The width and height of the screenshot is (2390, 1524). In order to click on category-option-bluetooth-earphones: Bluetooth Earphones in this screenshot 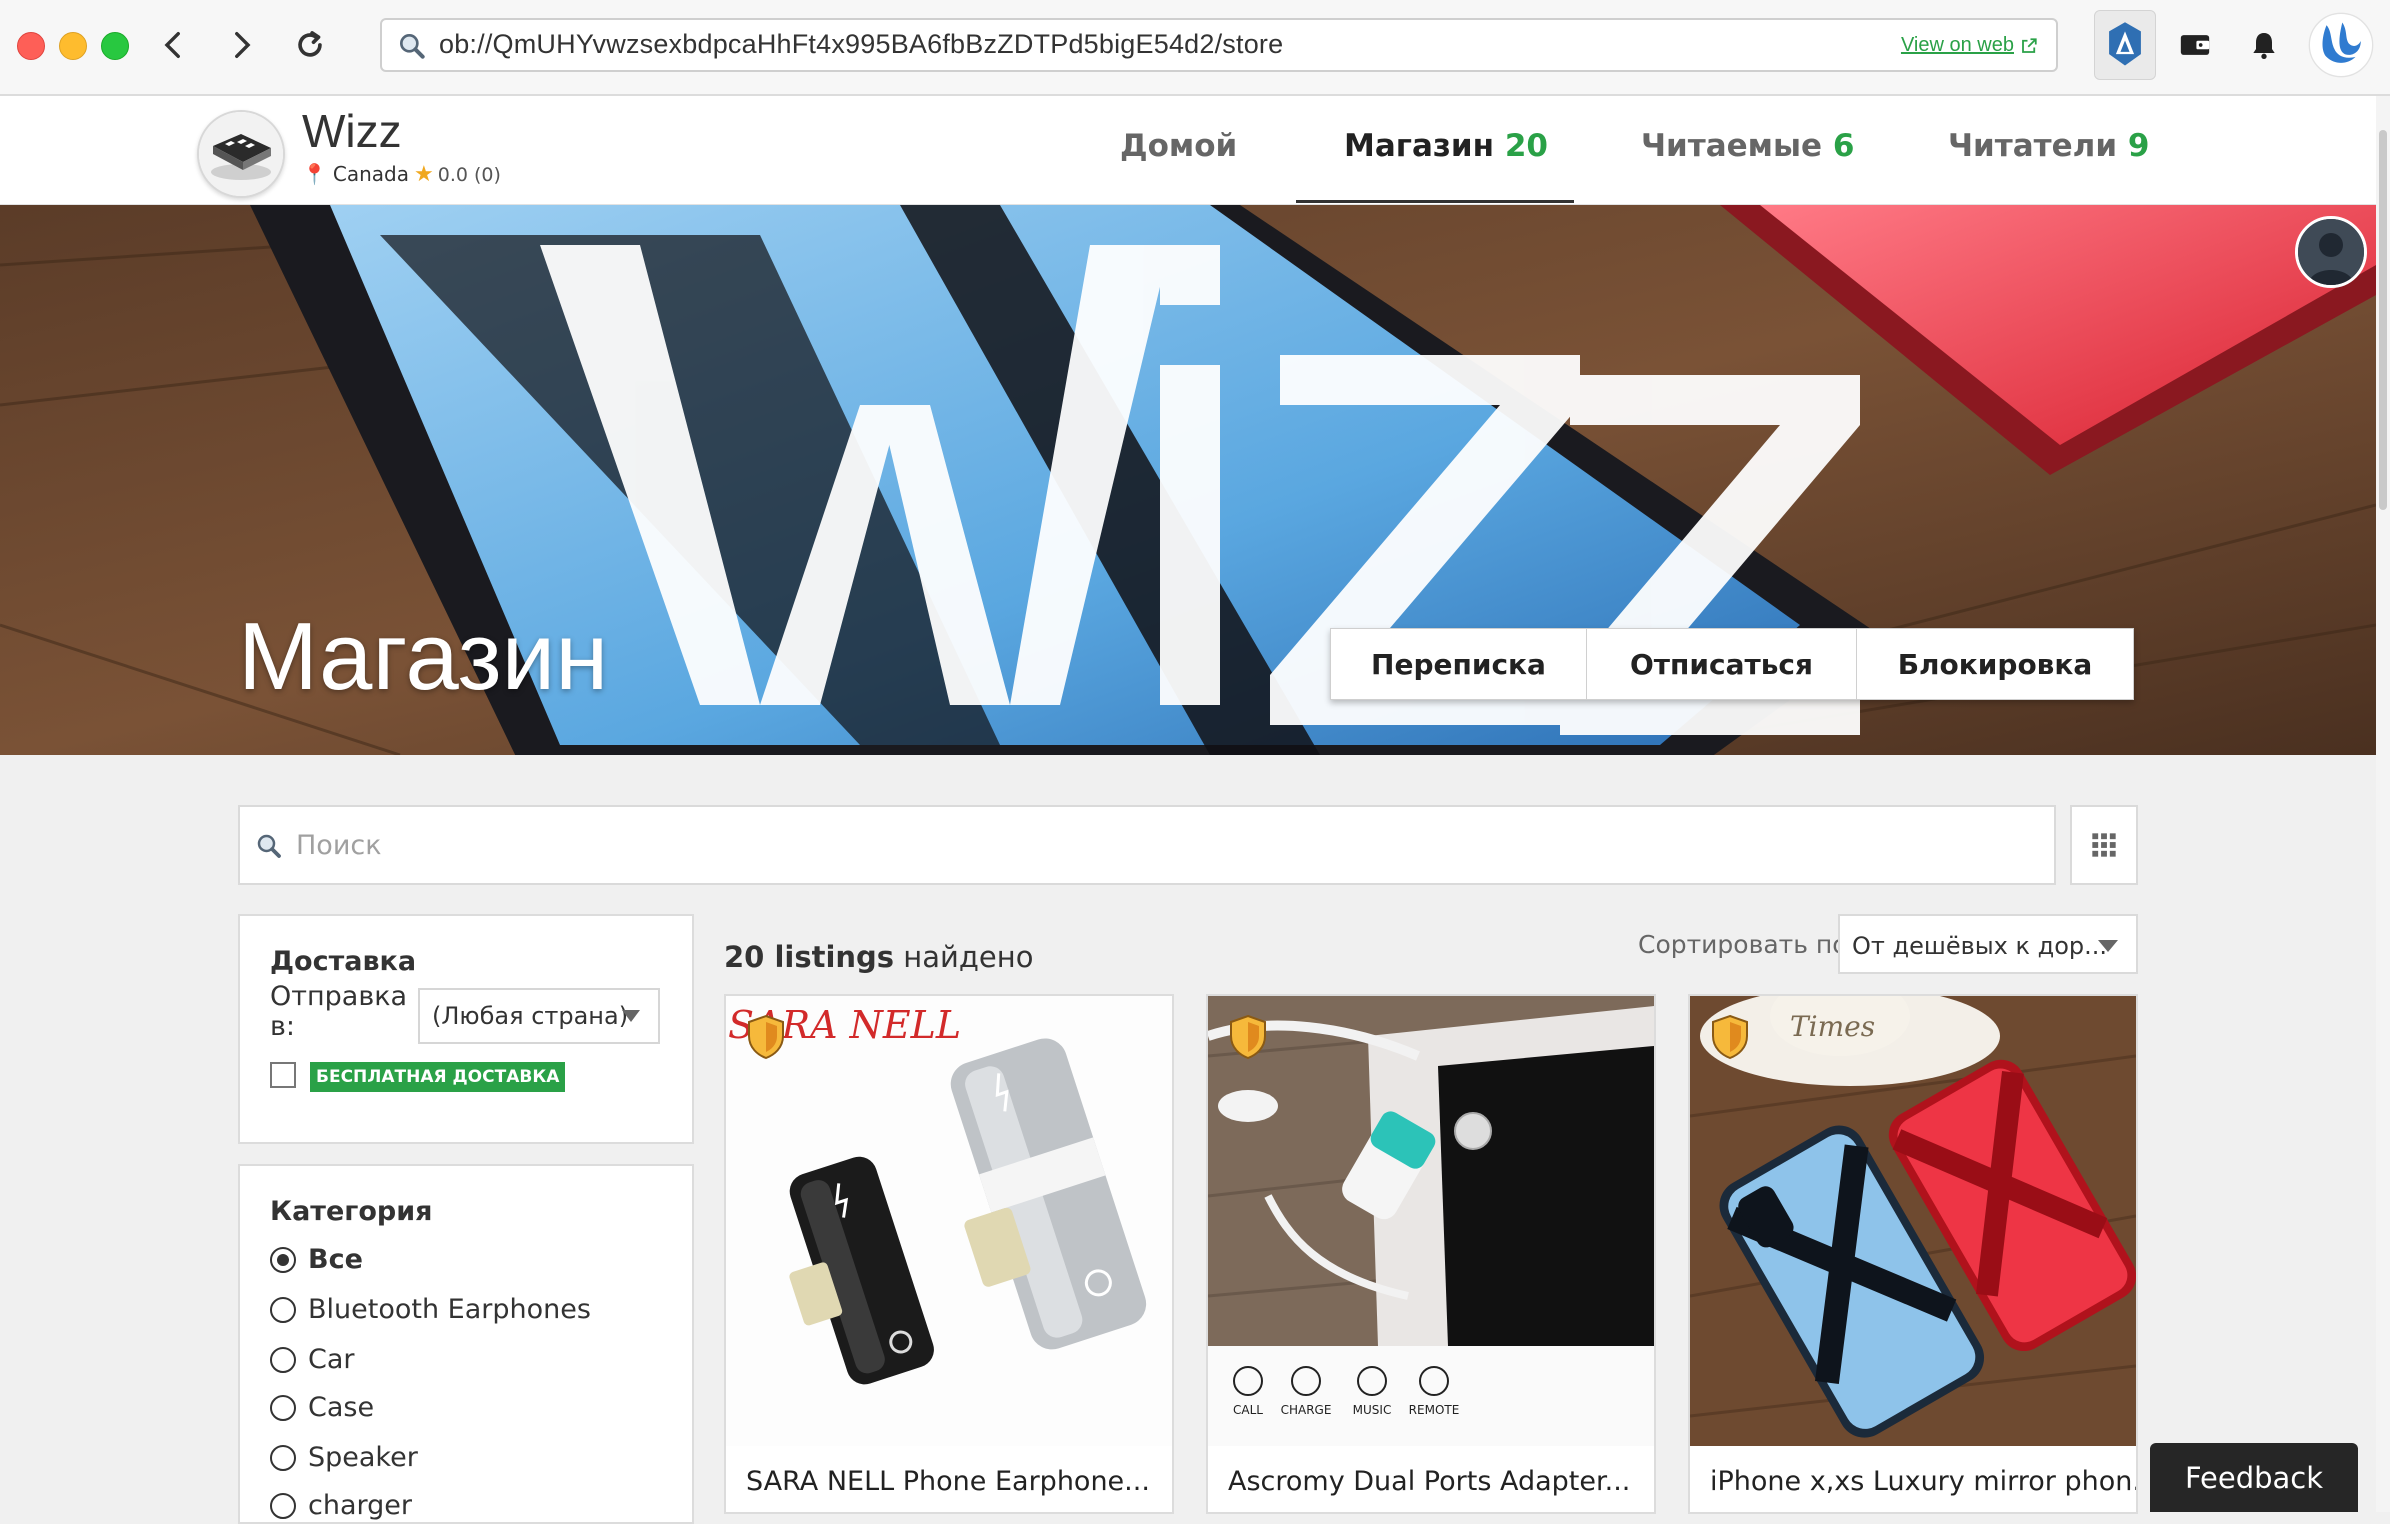, I will do `click(430, 1309)`.